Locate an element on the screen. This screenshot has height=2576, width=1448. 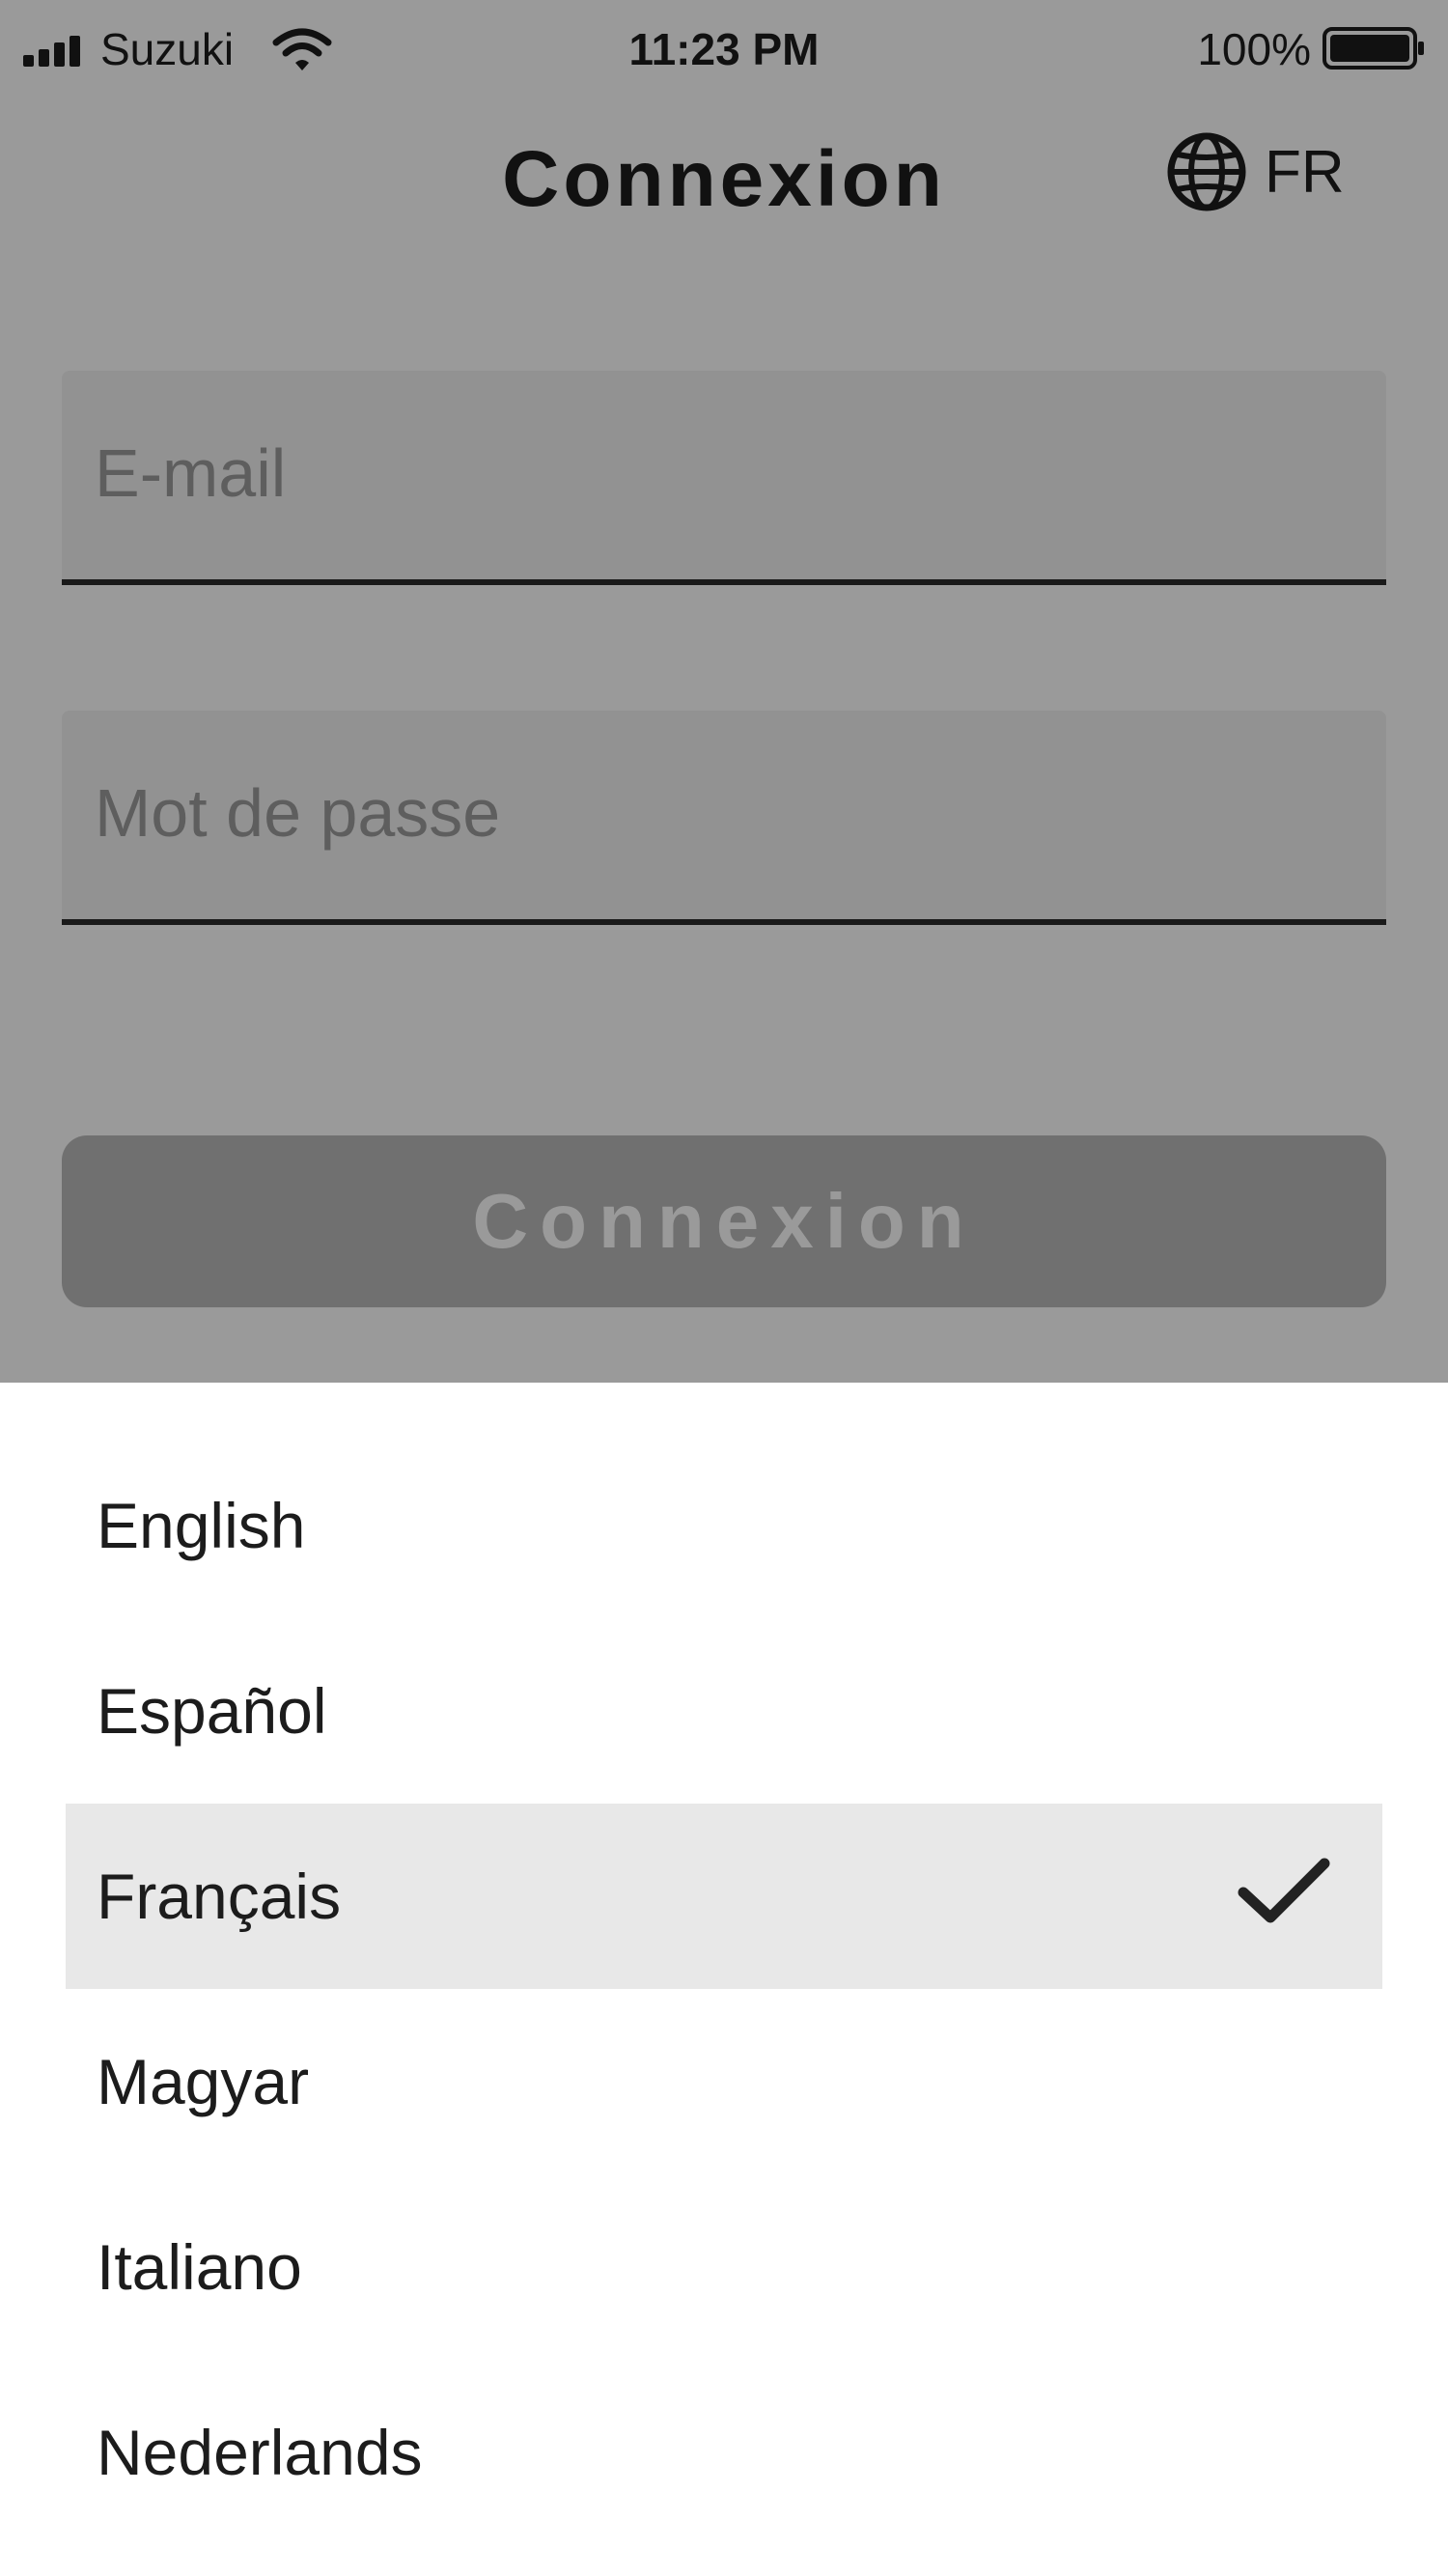
language-option-dutch: Nederlands is located at coordinates (724, 2452).